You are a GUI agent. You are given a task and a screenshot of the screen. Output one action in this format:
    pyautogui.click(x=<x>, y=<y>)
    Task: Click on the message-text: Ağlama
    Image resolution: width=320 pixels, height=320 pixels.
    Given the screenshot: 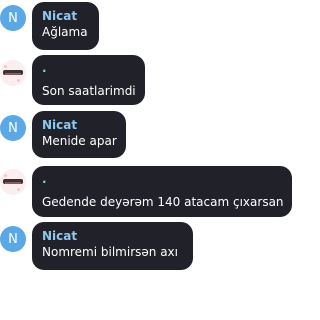 What is the action you would take?
    pyautogui.click(x=65, y=32)
    